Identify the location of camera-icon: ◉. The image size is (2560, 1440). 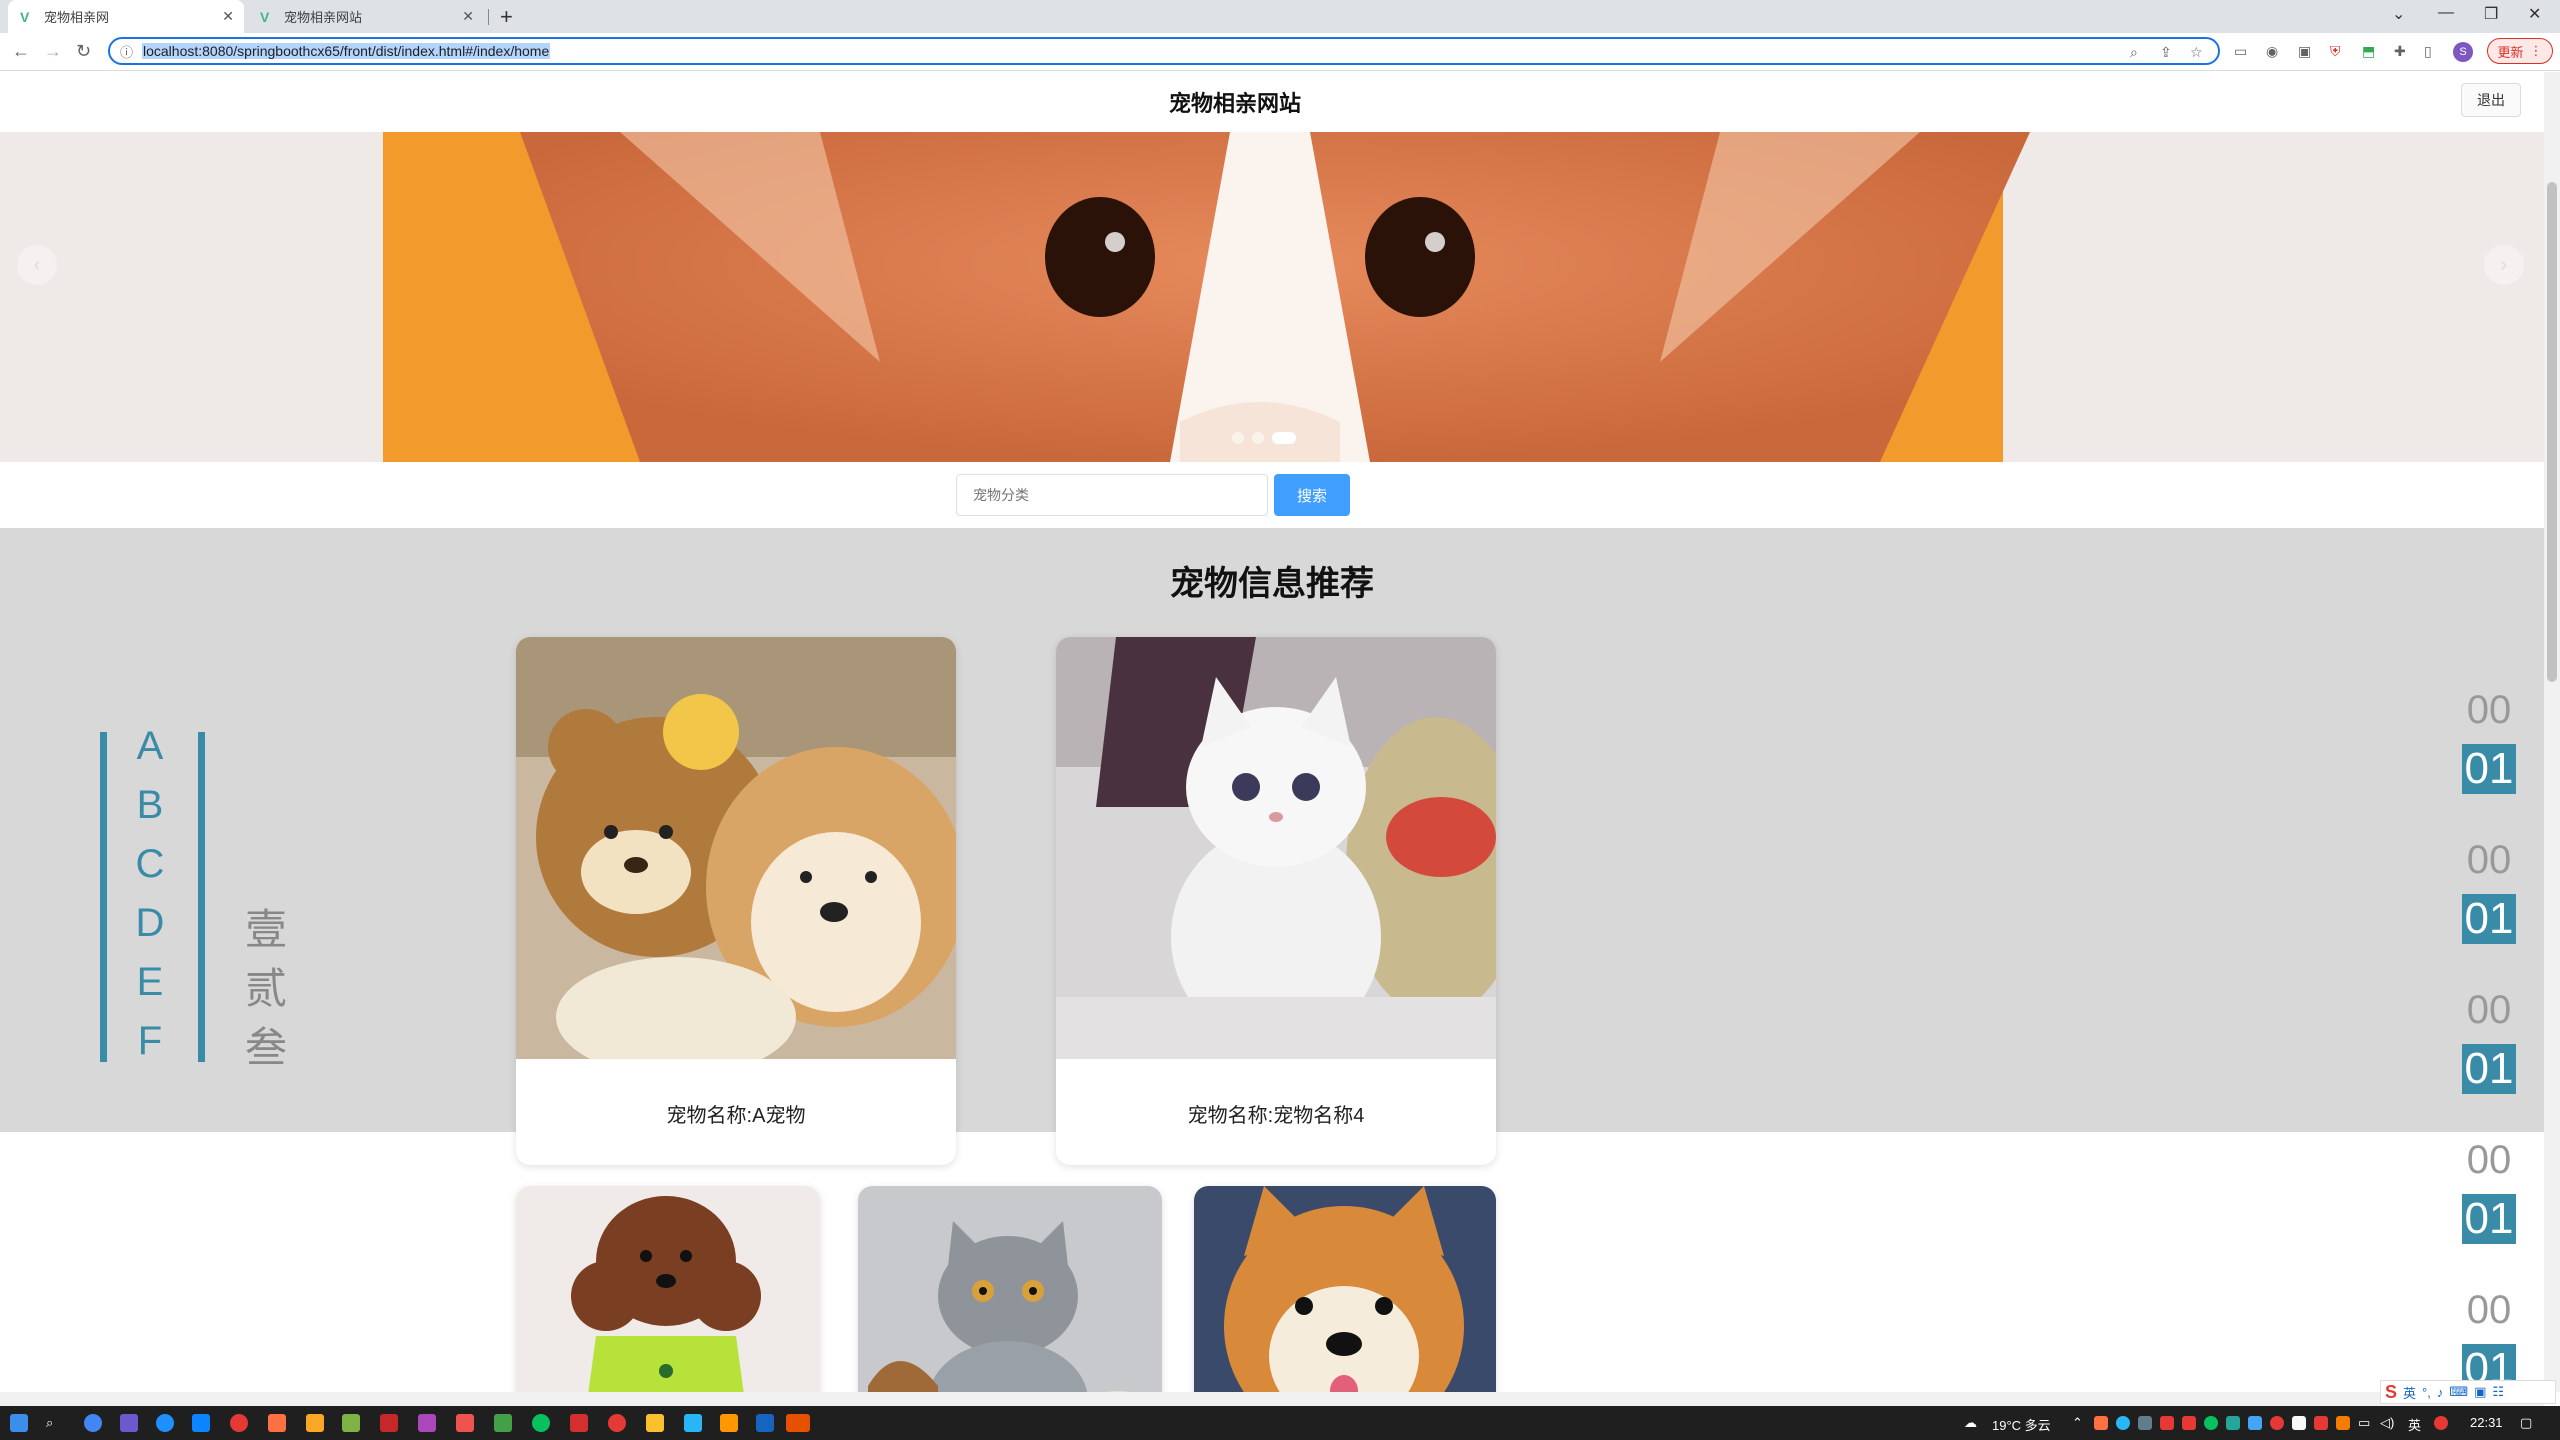
(2272, 51).